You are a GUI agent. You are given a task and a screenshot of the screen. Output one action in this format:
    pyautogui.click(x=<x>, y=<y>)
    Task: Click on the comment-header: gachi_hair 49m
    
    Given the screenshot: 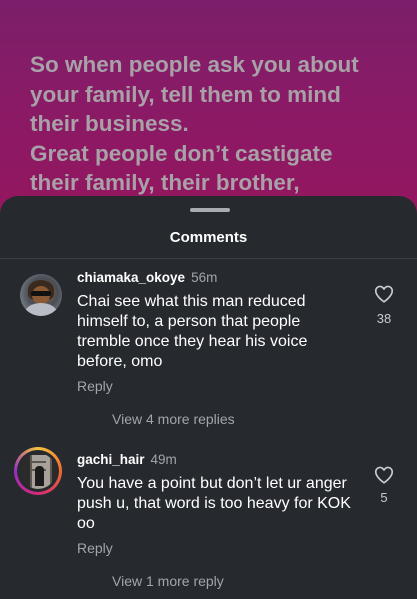 What is the action you would take?
    pyautogui.click(x=127, y=459)
    